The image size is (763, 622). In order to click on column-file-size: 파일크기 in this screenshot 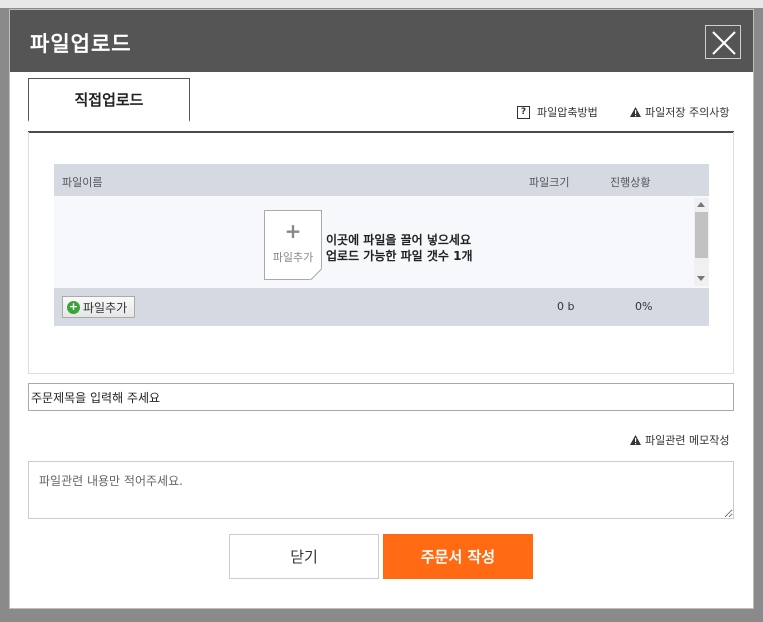, I will do `click(549, 182)`.